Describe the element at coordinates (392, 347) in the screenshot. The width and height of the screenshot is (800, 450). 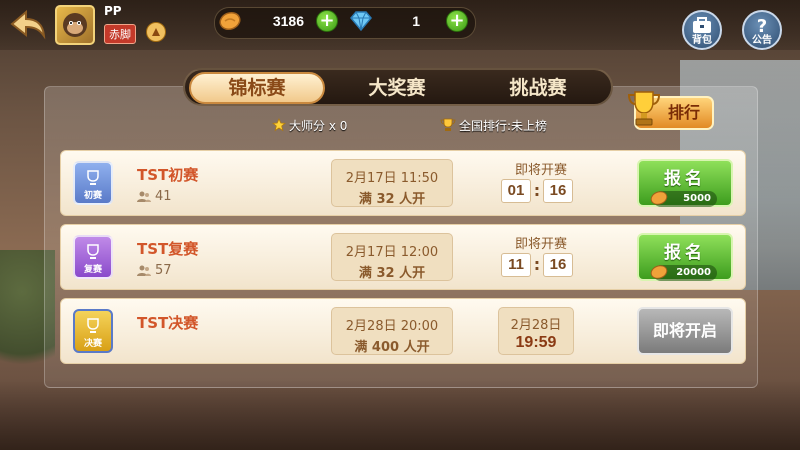
I see `match-condition: 满 400 人开` at that location.